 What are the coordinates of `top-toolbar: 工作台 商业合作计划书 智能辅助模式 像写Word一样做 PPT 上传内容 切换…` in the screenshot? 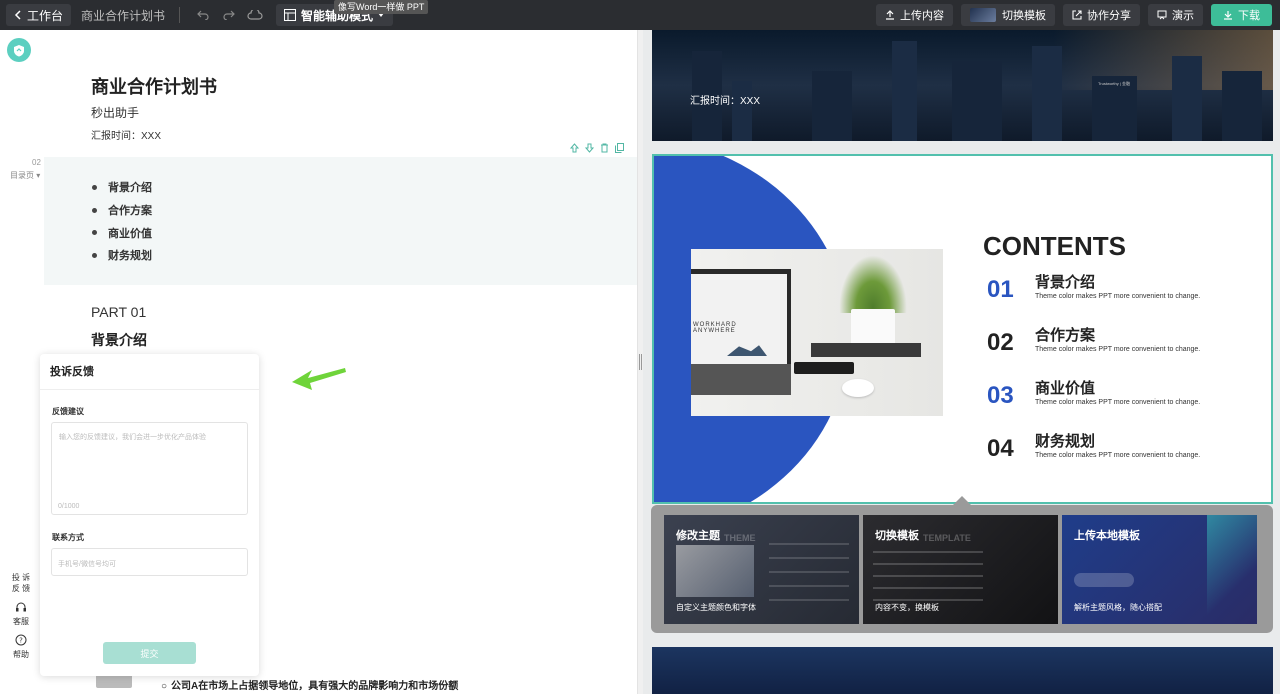 It's located at (640, 15).